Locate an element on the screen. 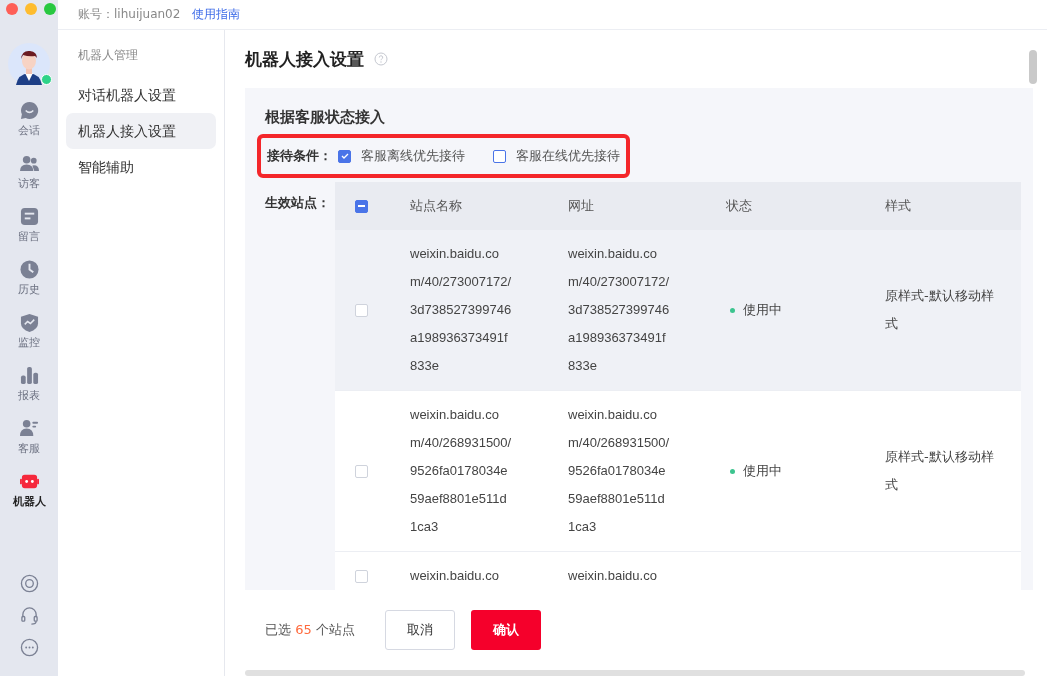 The height and width of the screenshot is (676, 1047). field-label: 生效站点： is located at coordinates (298, 203).